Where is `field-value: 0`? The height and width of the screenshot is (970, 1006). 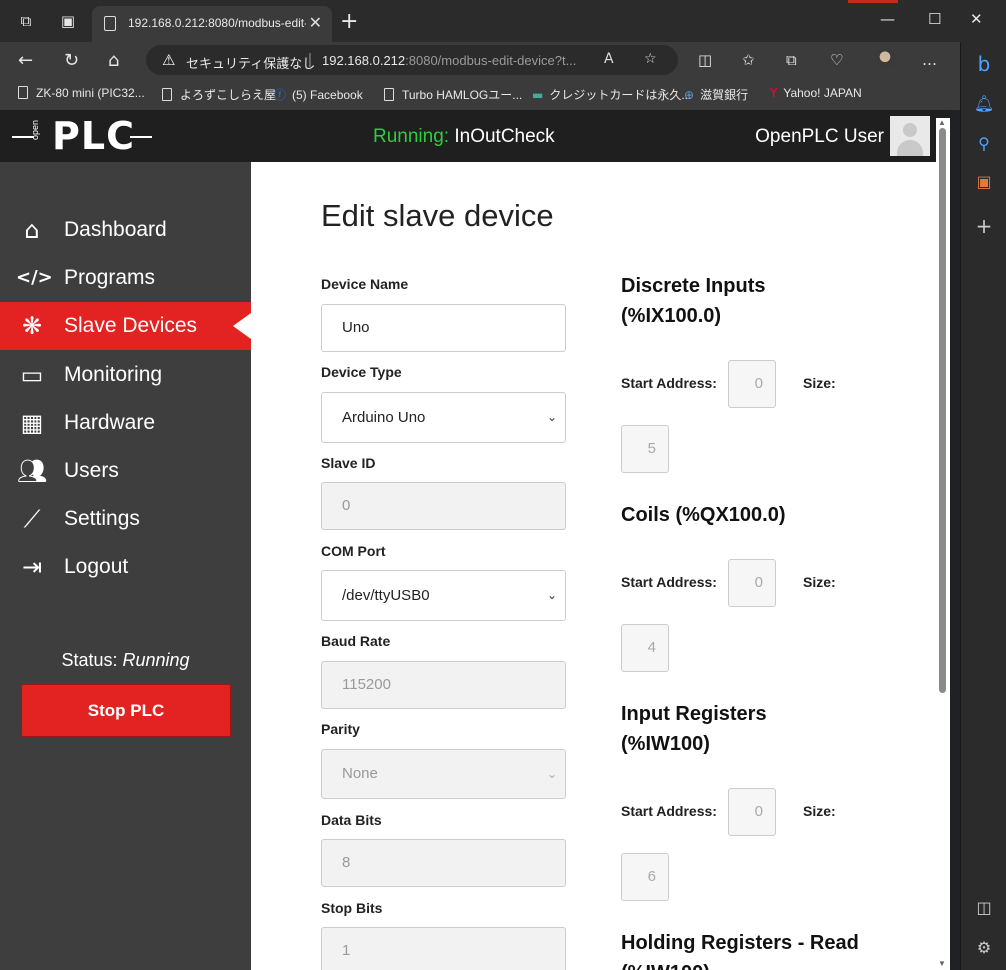
field-value: 0 is located at coordinates (346, 505).